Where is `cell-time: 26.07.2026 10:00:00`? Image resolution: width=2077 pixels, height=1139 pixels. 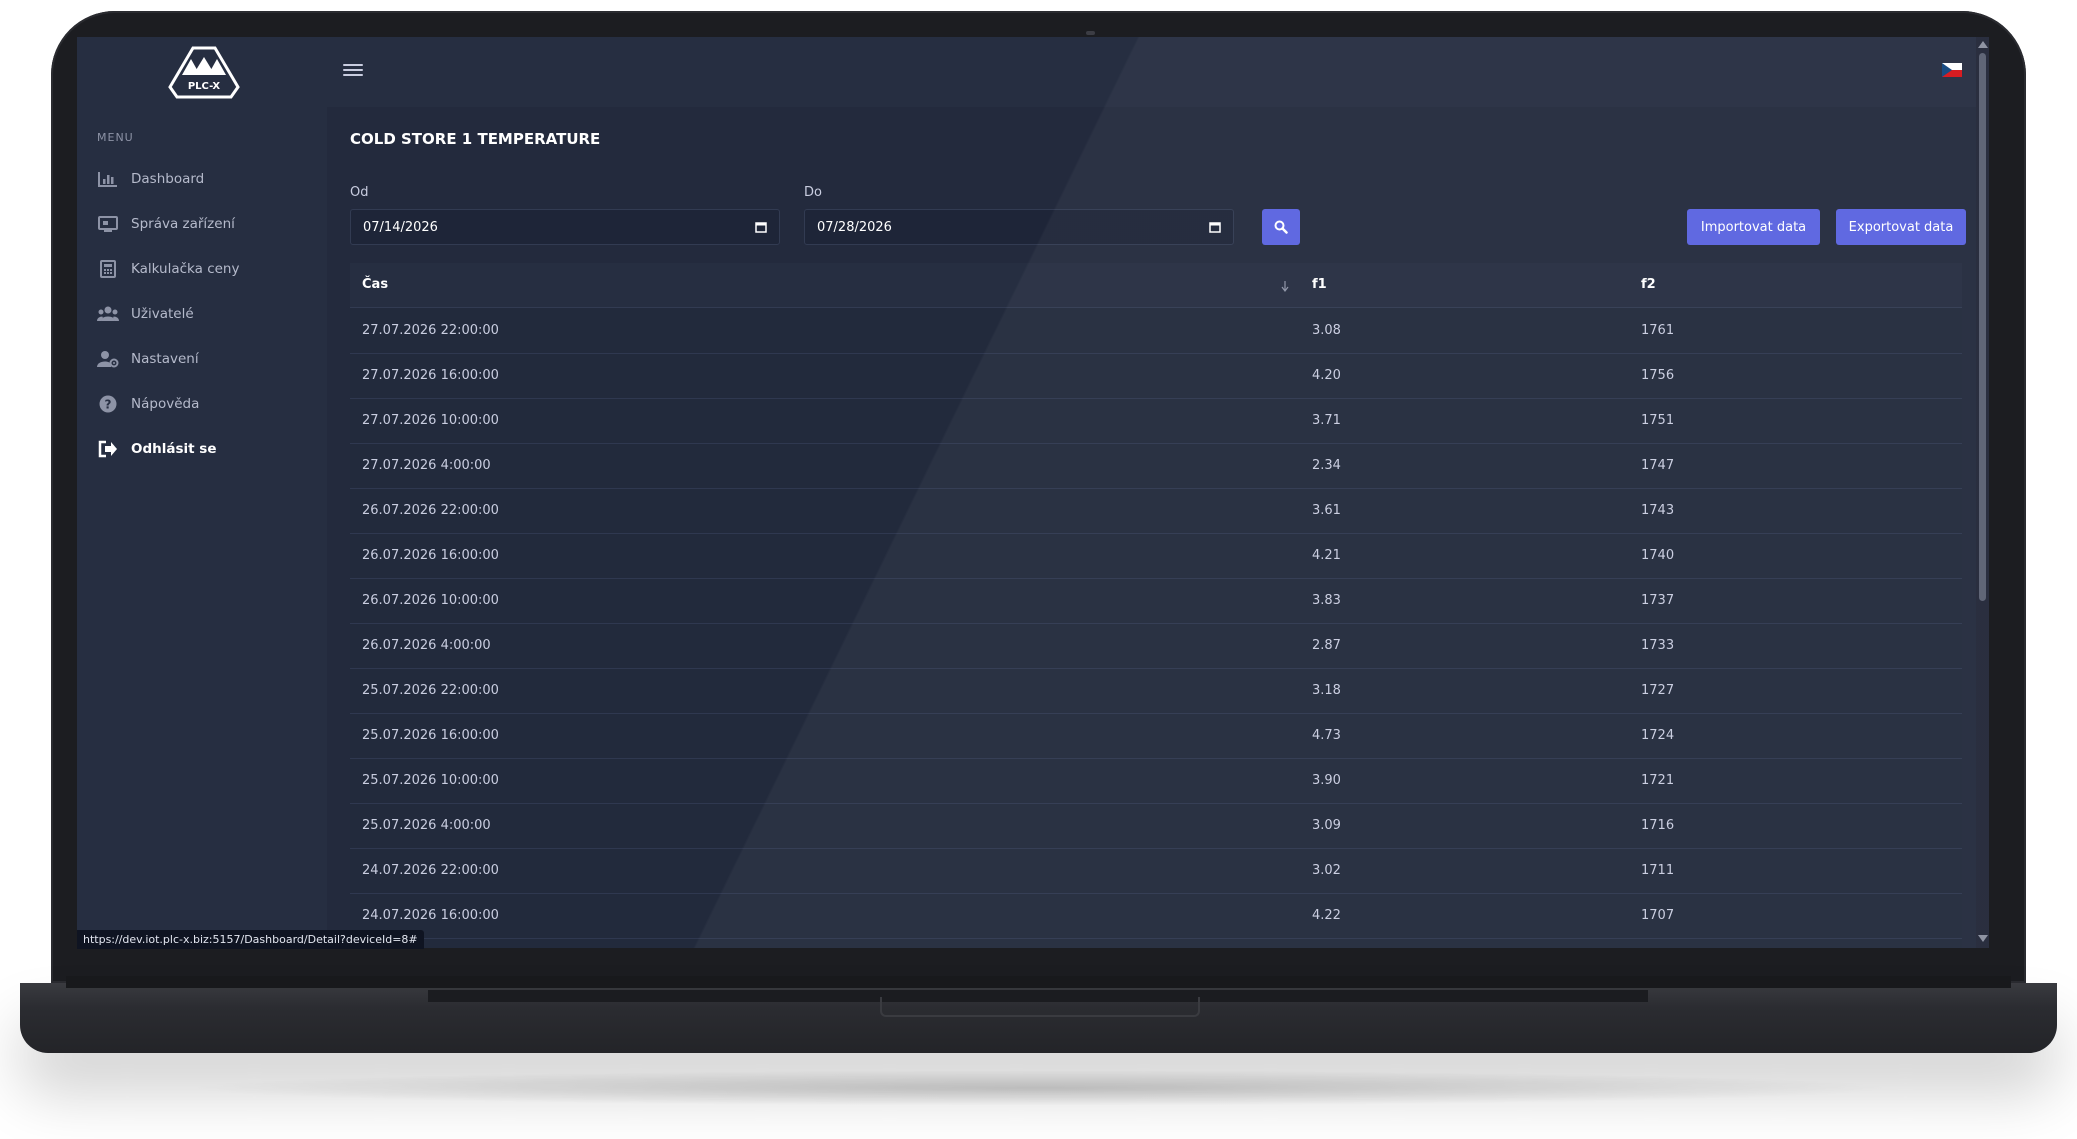
cell-time: 26.07.2026 10:00:00 is located at coordinates (430, 600).